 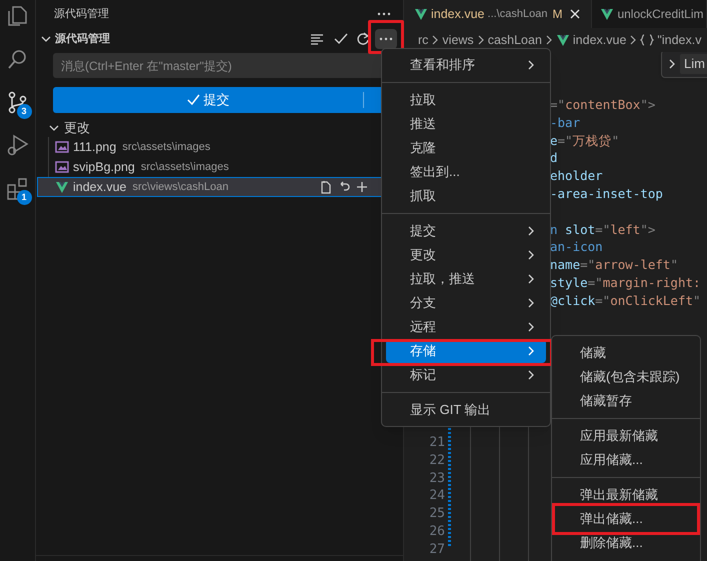 What do you see at coordinates (466, 327) in the screenshot?
I see `menu-item: 远程` at bounding box center [466, 327].